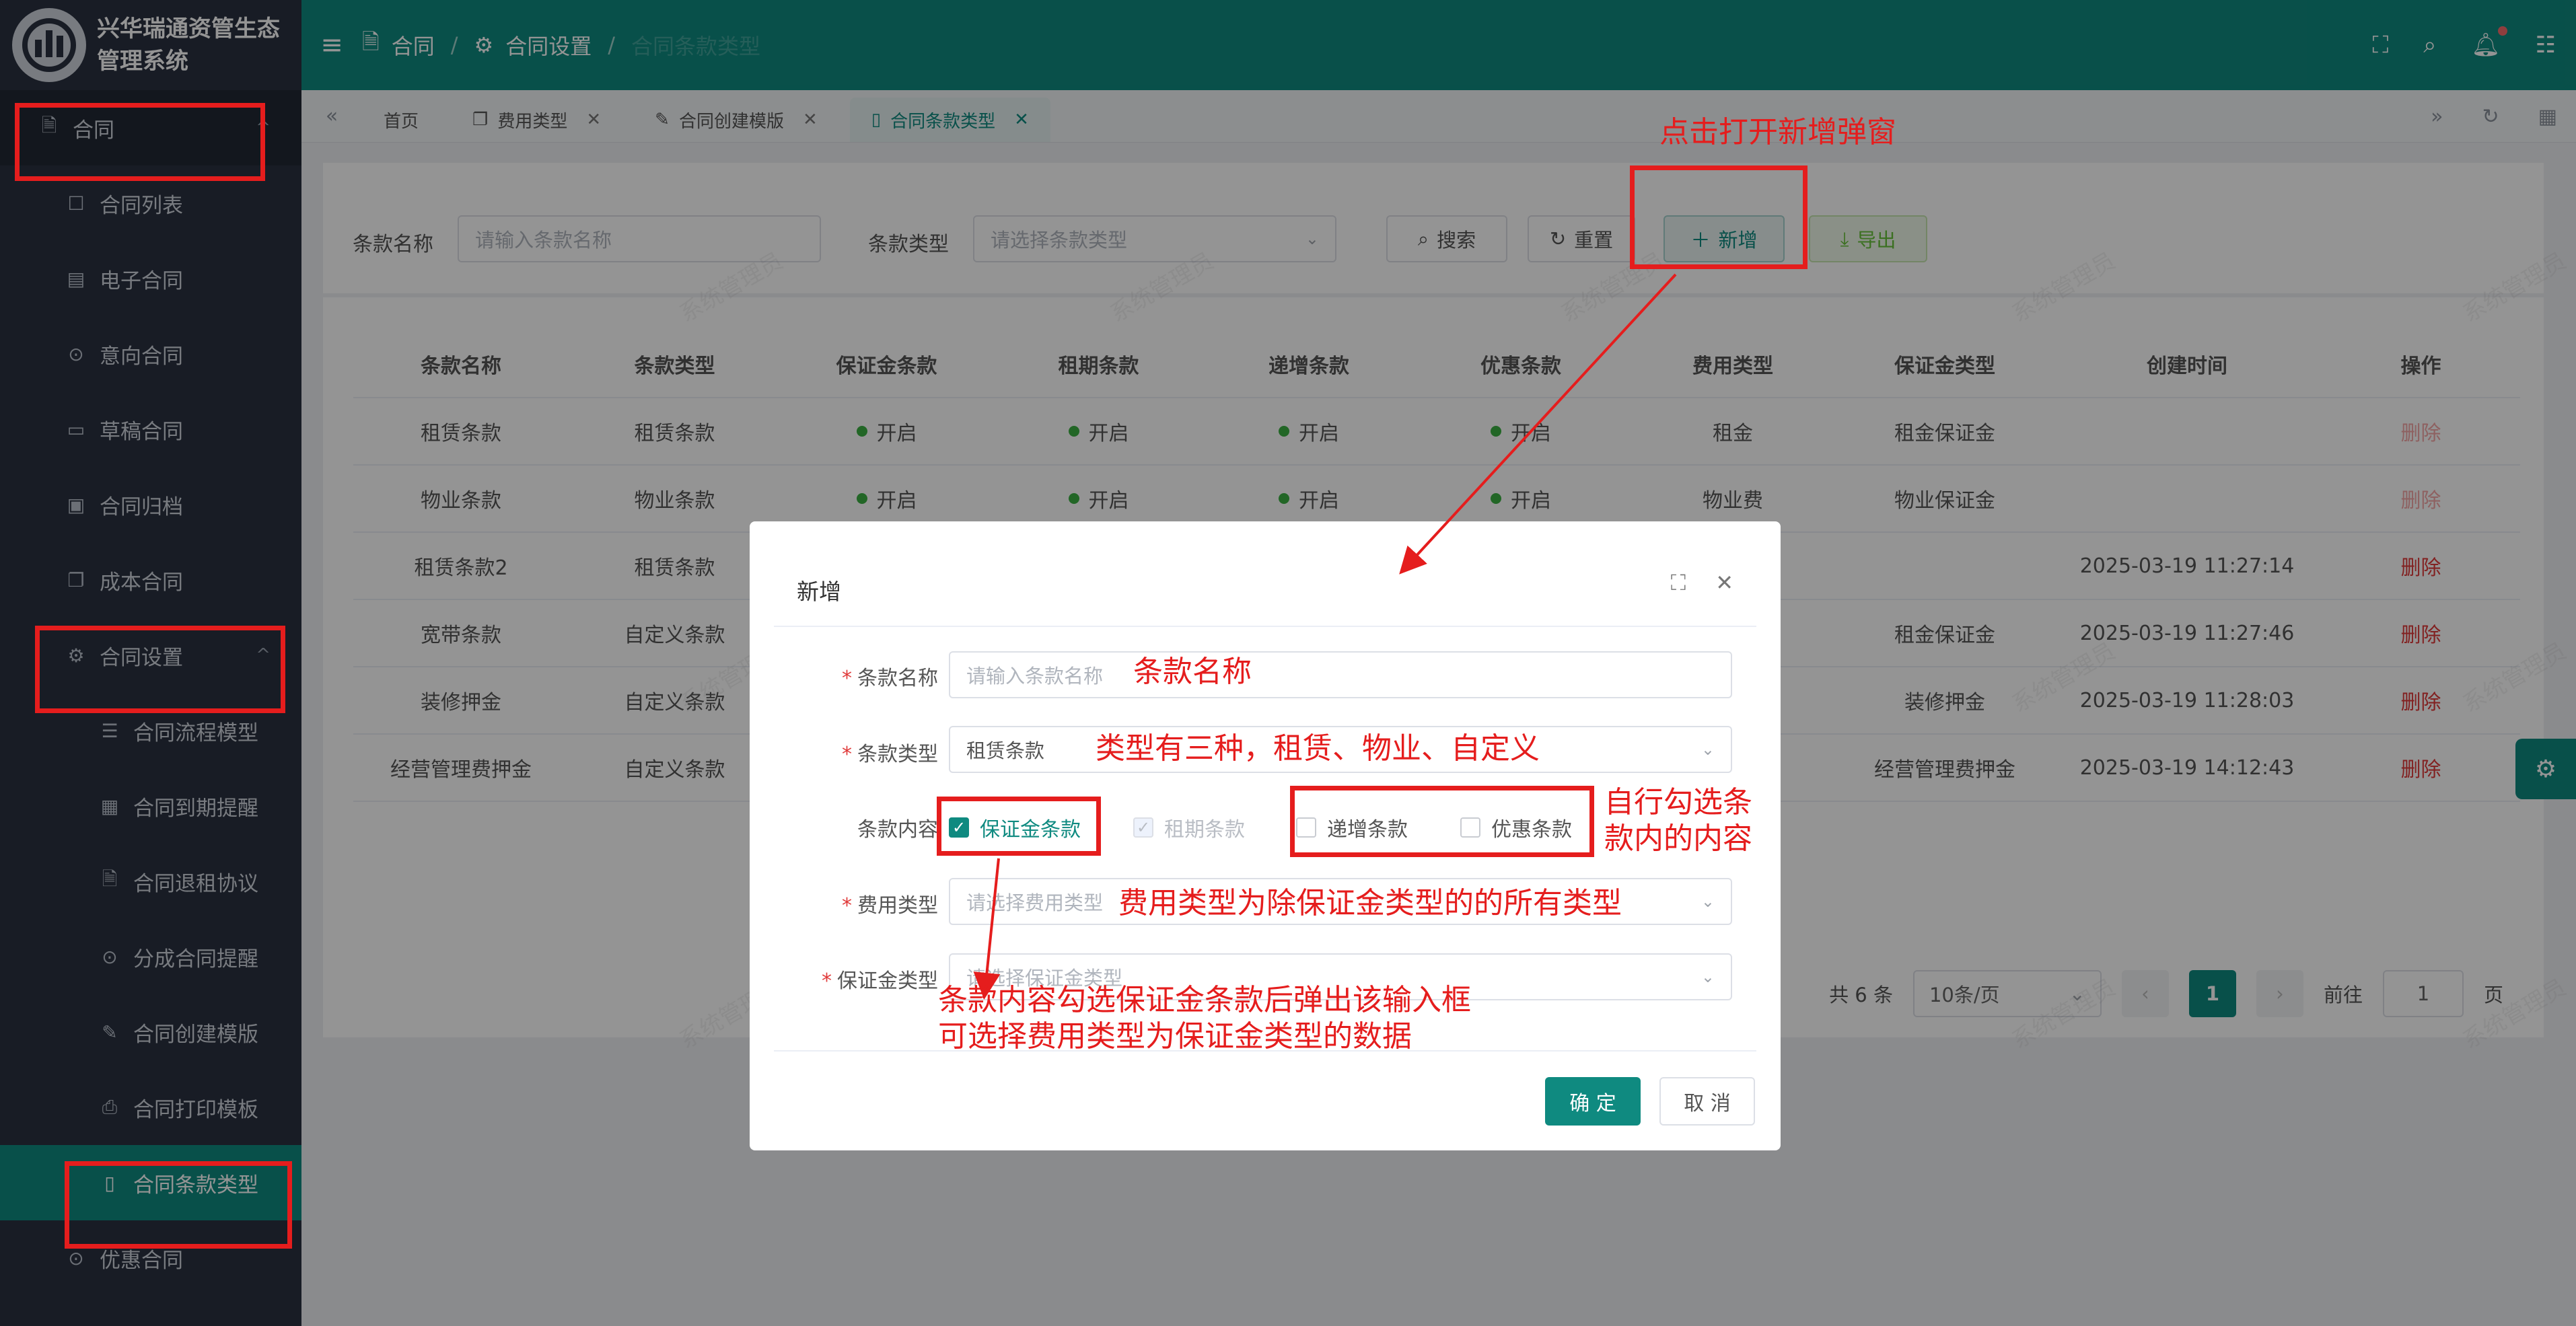 The height and width of the screenshot is (1326, 2576). I want to click on annotation-type: 类型有三种，租赁、物业、自定义, so click(1318, 748).